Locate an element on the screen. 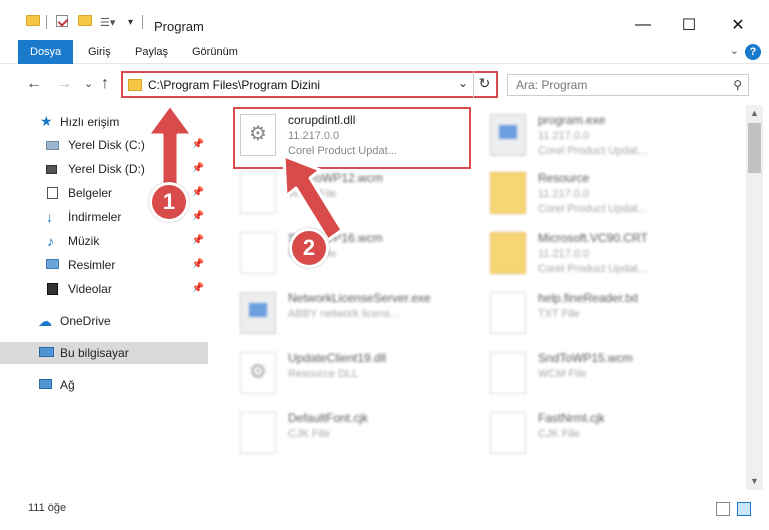 This screenshot has height=530, width=769. nav-label: Bu bilgisayar is located at coordinates (94, 353).